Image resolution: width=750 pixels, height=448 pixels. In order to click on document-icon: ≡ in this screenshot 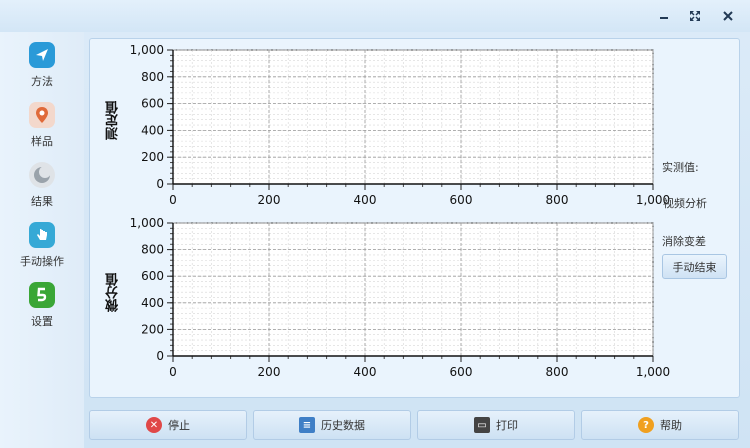, I will do `click(307, 425)`.